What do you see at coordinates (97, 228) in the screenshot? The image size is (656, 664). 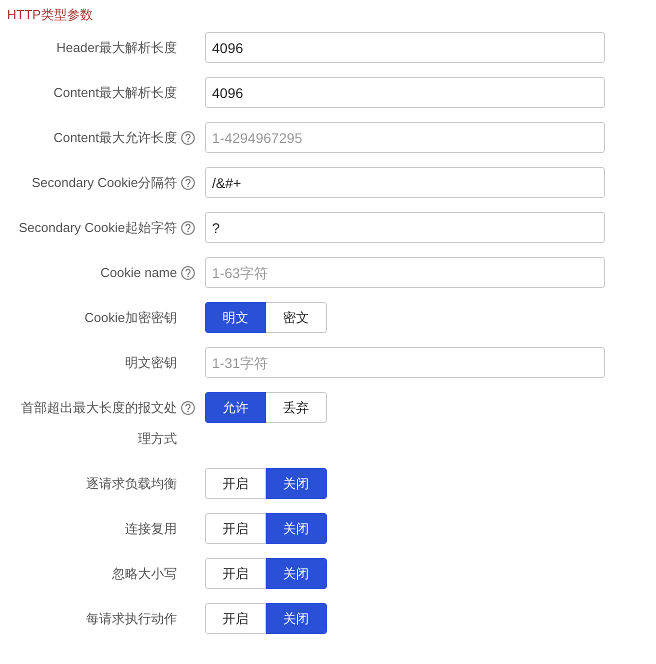 I see `field-label: Secondary Cookie起始字符` at bounding box center [97, 228].